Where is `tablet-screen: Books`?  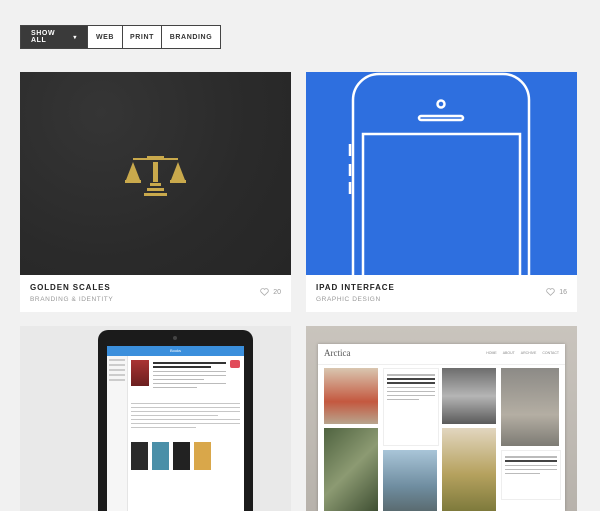 tablet-screen: Books is located at coordinates (175, 428).